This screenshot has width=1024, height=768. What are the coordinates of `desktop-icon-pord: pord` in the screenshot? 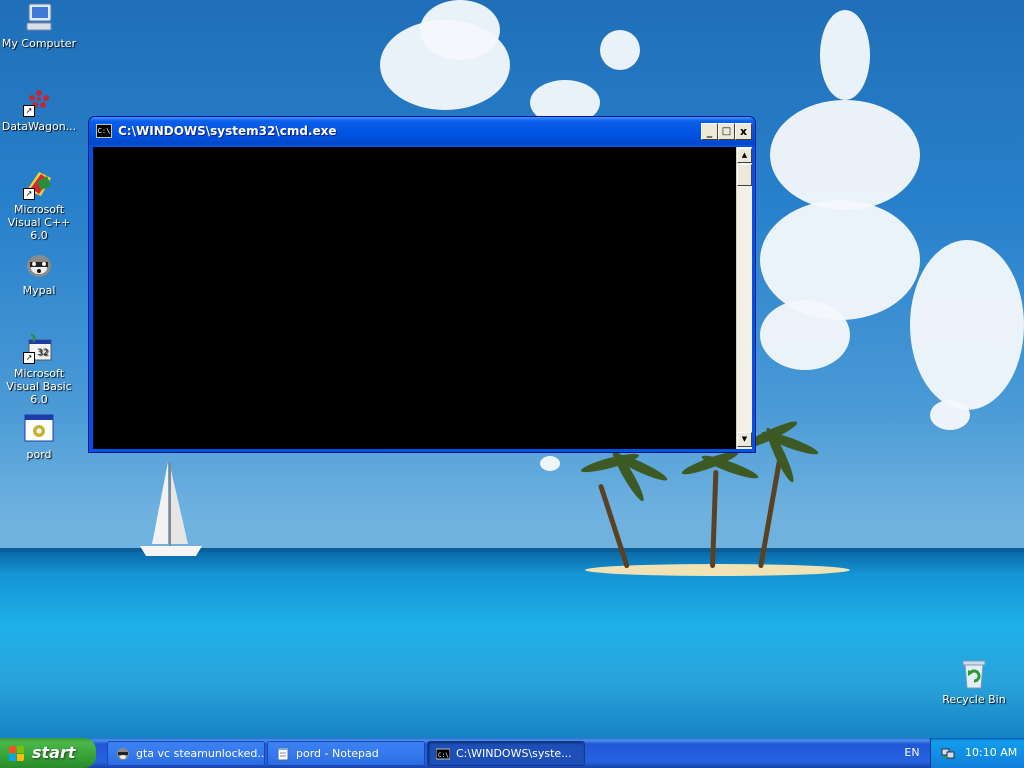 It's located at (39, 437).